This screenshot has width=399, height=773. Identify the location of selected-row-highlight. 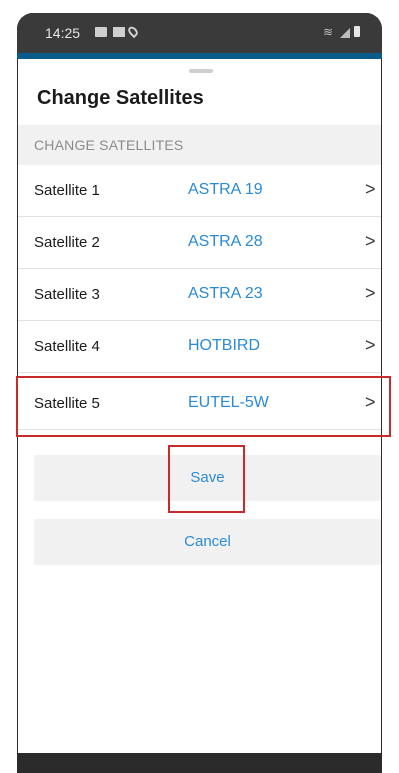
(203, 406).